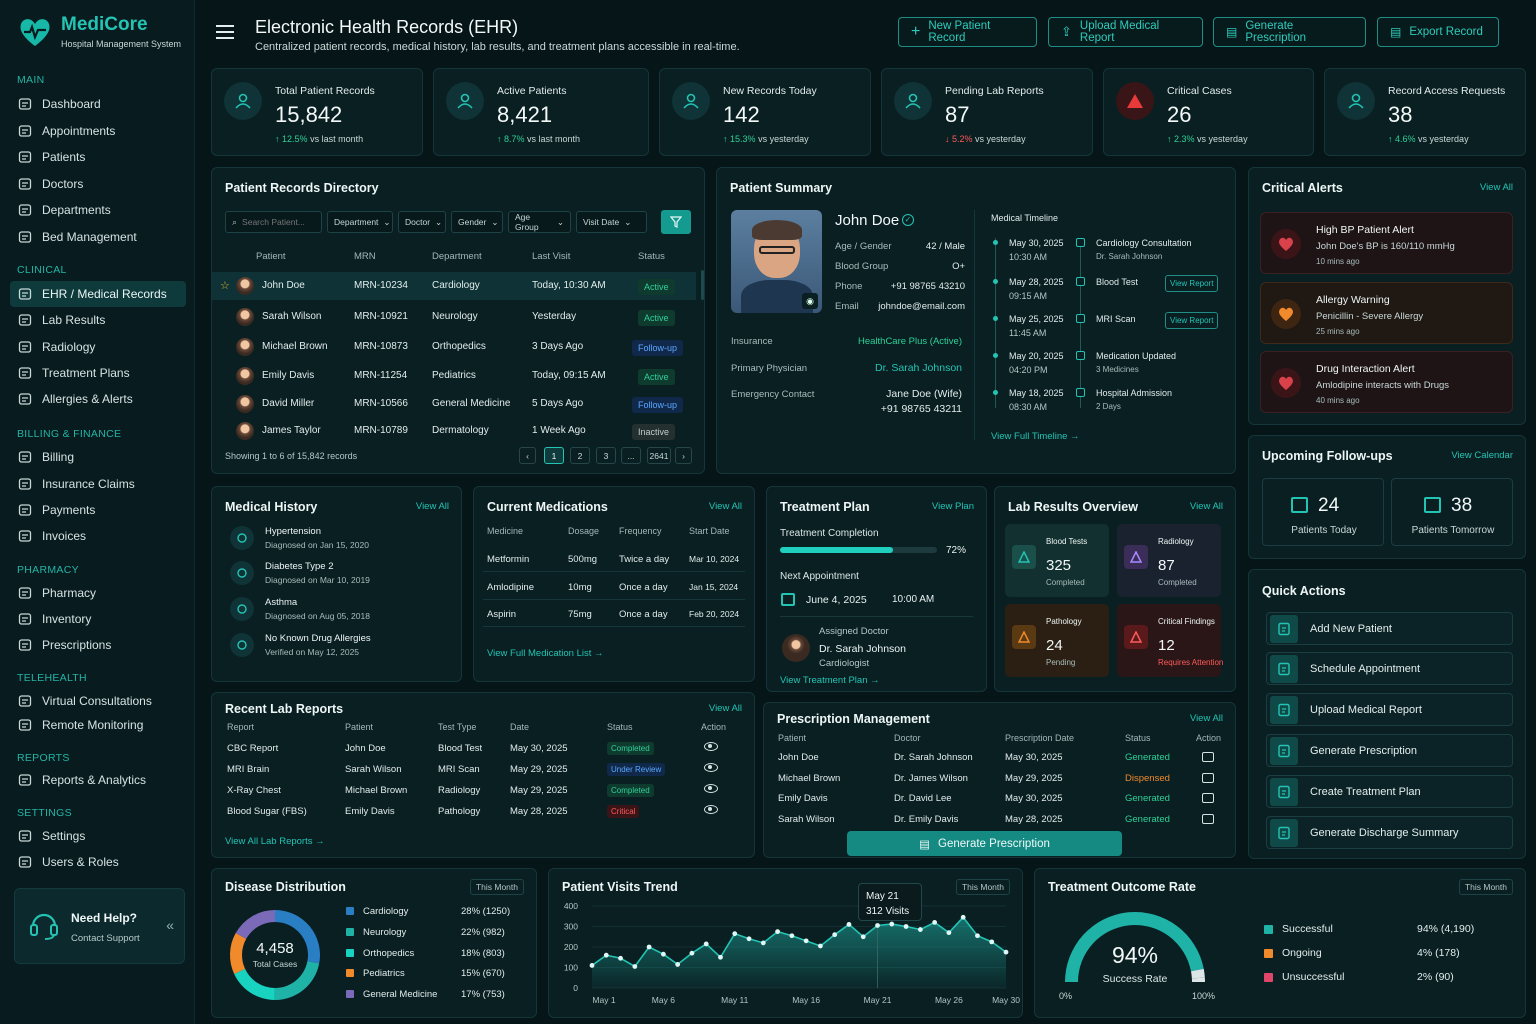 This screenshot has height=1024, width=1536. What do you see at coordinates (273, 222) in the screenshot?
I see `patient-search-box: ⌕` at bounding box center [273, 222].